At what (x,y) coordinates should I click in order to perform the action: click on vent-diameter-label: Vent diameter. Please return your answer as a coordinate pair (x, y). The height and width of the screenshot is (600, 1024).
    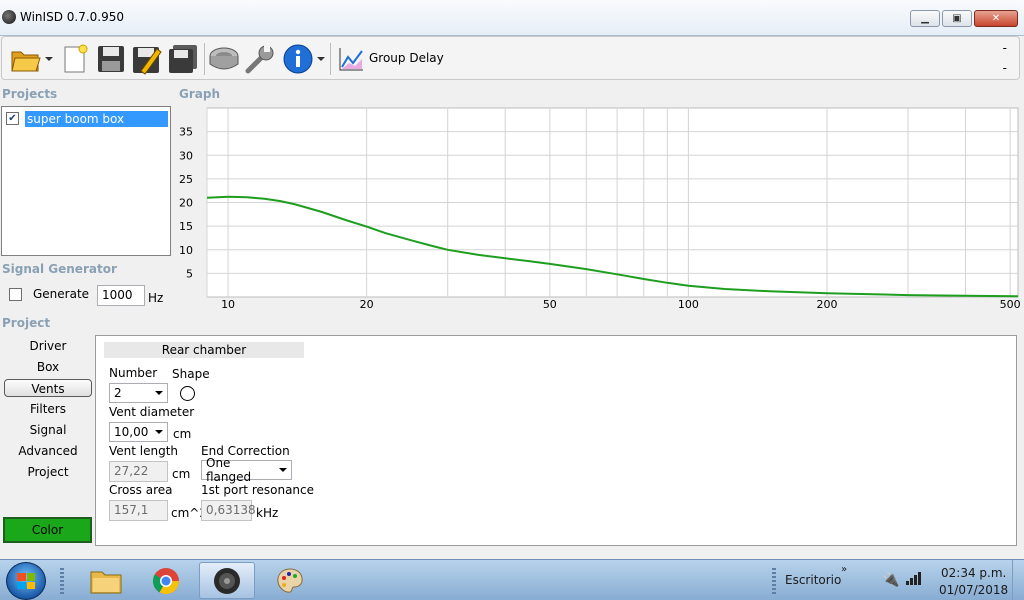
    Looking at the image, I should click on (152, 412).